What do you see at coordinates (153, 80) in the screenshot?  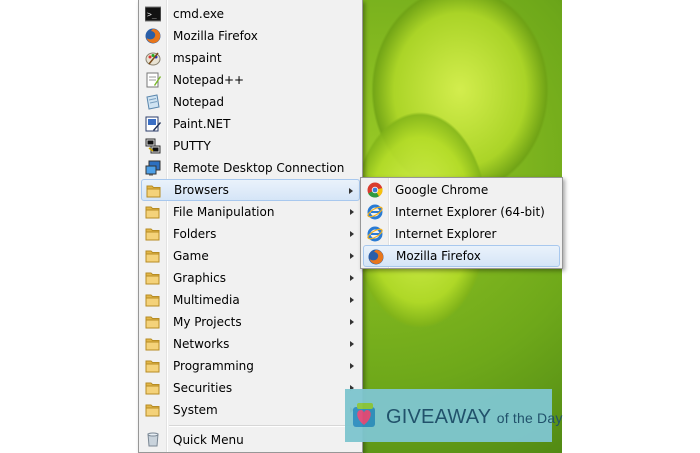 I see `notepadpp-icon` at bounding box center [153, 80].